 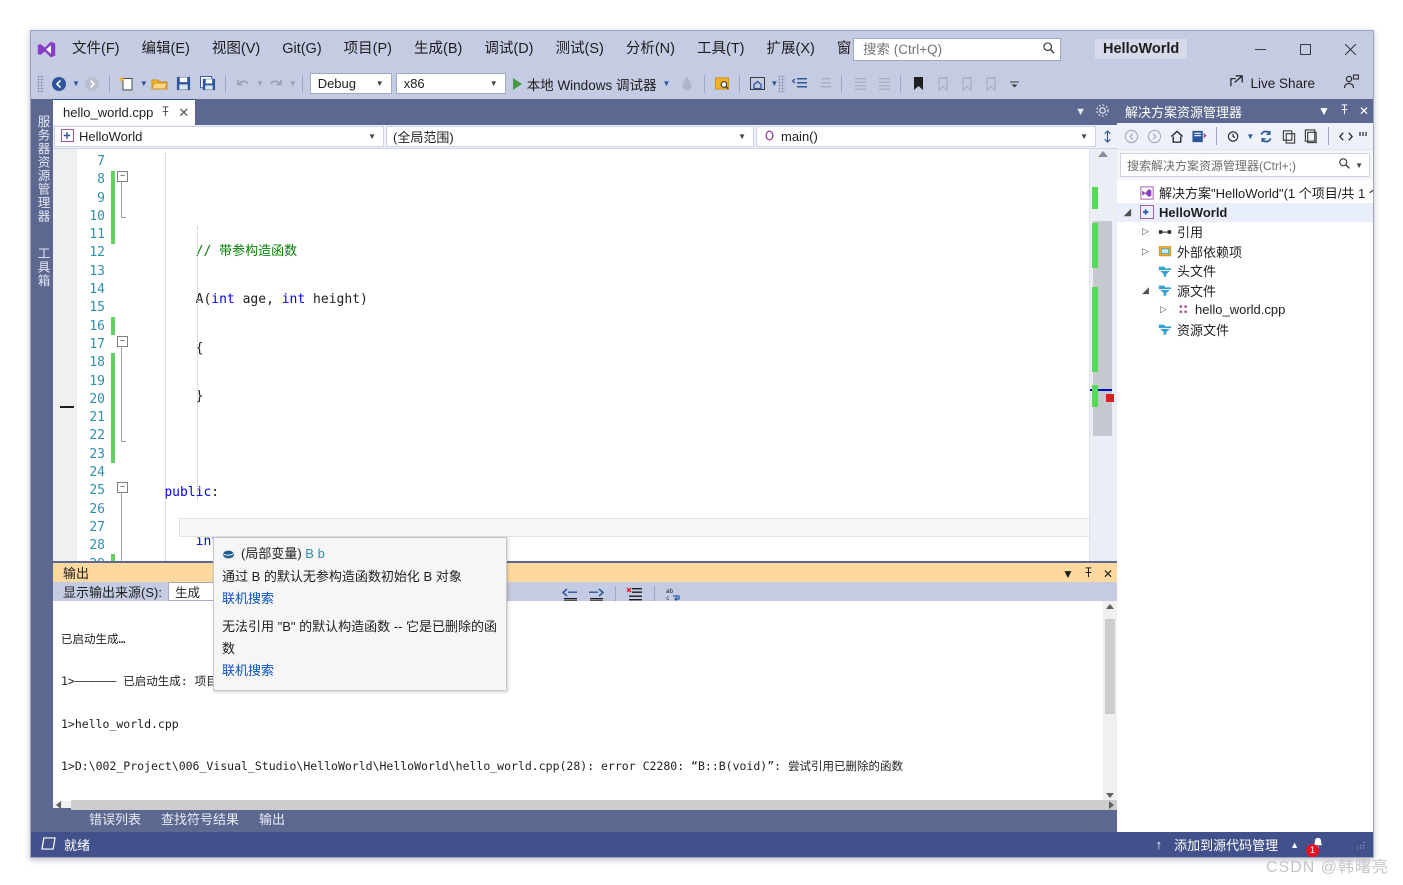 I want to click on platform-combo: x86 ▼, so click(x=450, y=83).